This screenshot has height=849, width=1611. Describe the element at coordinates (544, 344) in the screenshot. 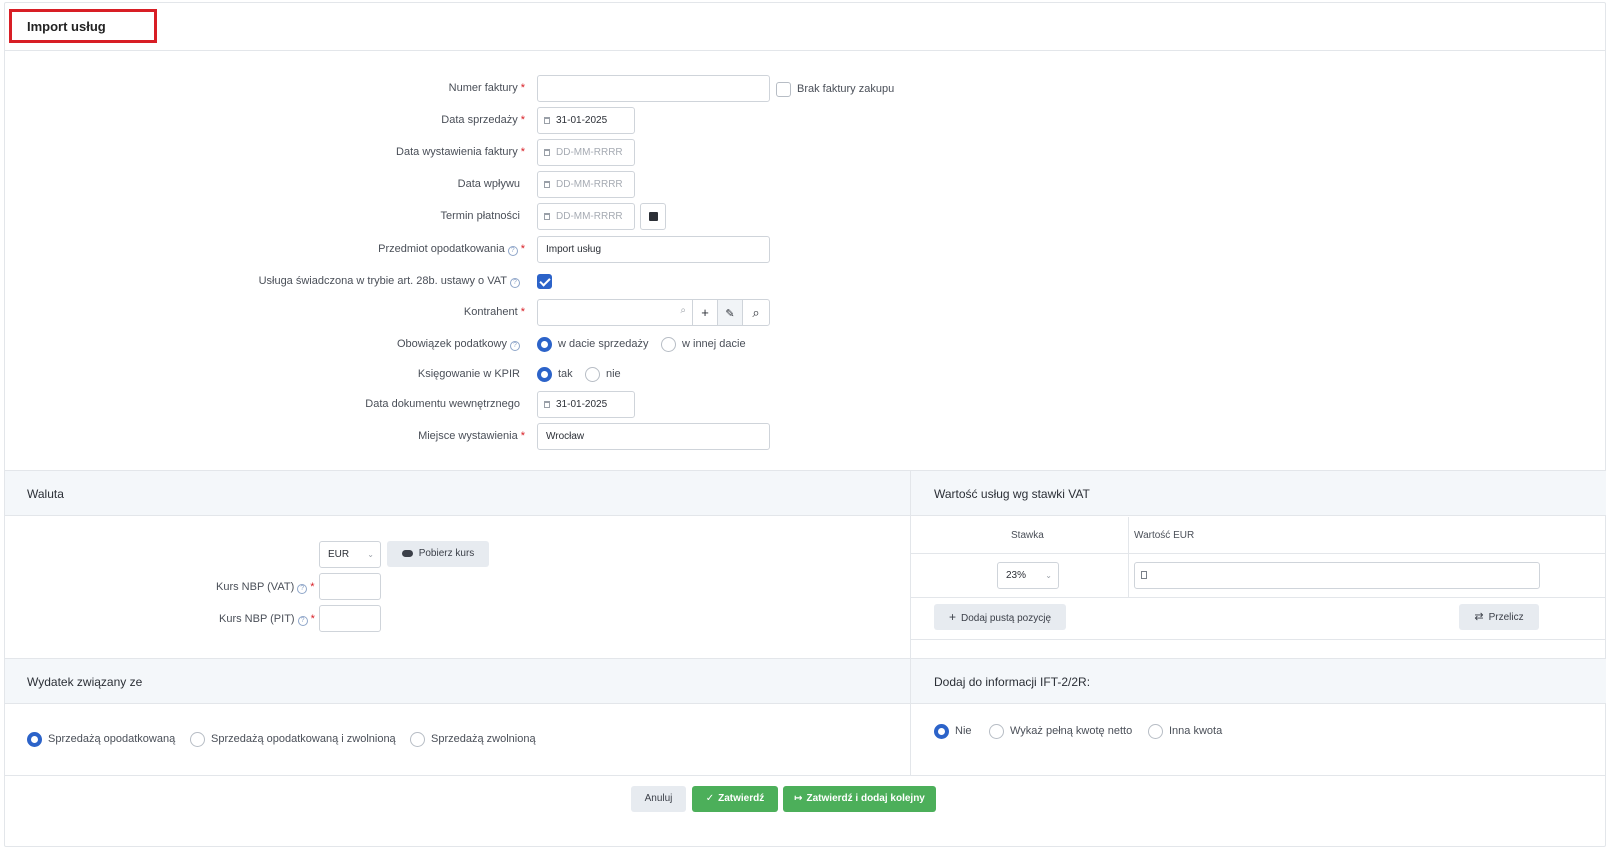

I see `tax-obligation-sale-date-radio` at that location.